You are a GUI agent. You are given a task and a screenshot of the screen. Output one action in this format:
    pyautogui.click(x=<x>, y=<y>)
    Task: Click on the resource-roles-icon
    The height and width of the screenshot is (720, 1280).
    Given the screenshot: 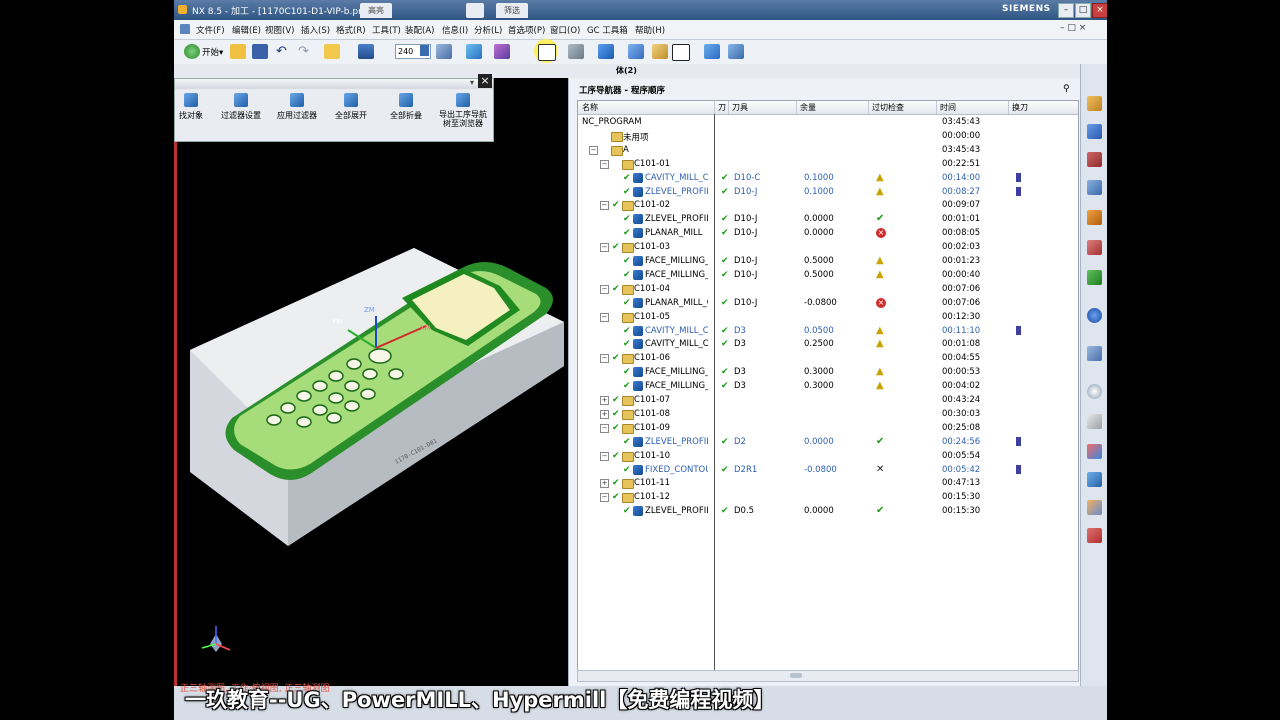 What is the action you would take?
    pyautogui.click(x=1094, y=277)
    